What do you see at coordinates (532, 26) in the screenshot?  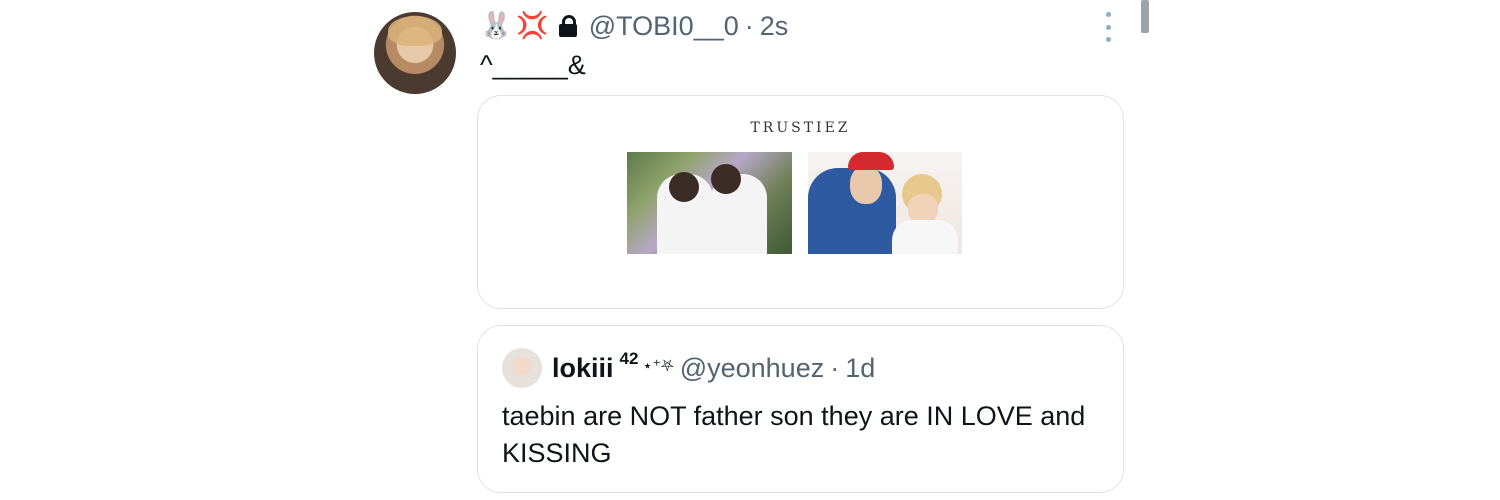 I see `anger-icon: 💢` at bounding box center [532, 26].